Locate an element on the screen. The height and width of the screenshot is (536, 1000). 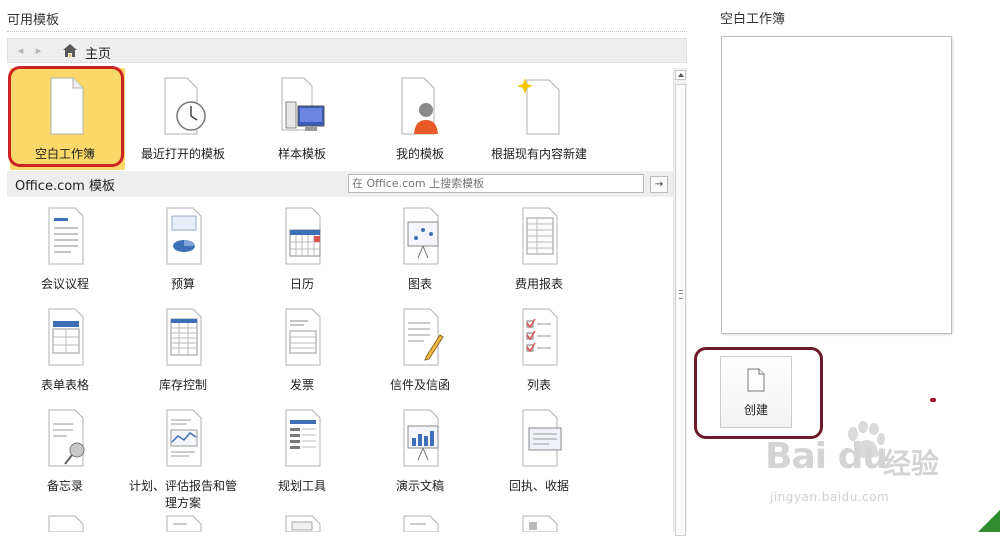
annotation-dot is located at coordinates (933, 400).